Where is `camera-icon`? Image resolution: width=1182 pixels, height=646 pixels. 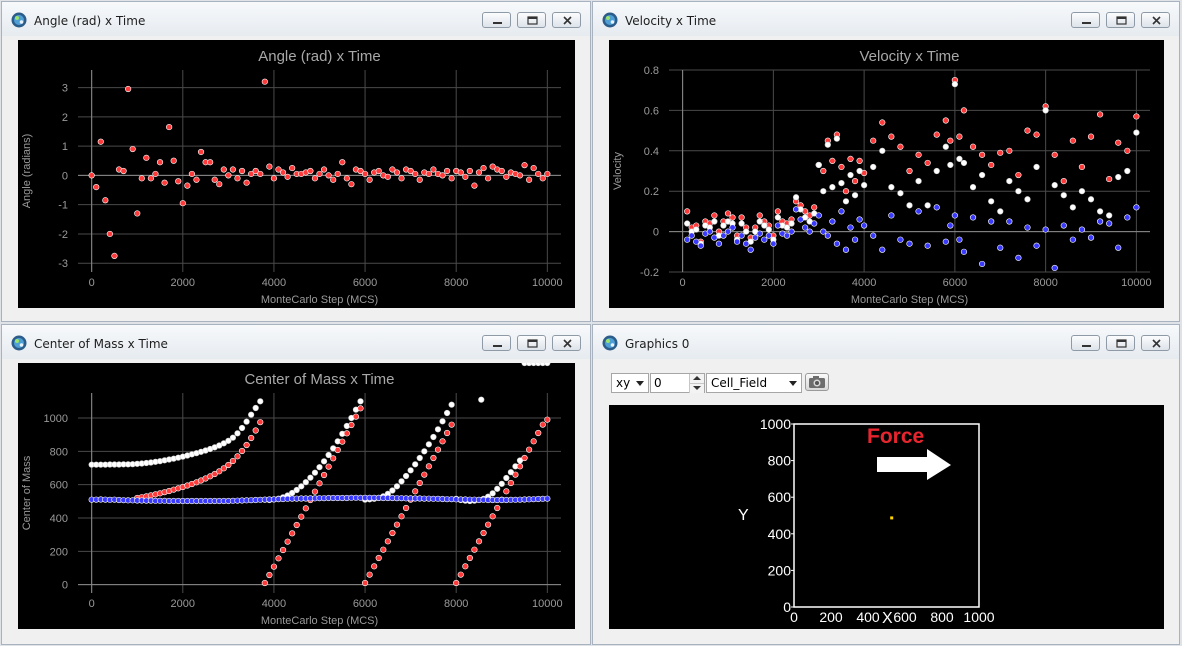
camera-icon is located at coordinates (817, 382).